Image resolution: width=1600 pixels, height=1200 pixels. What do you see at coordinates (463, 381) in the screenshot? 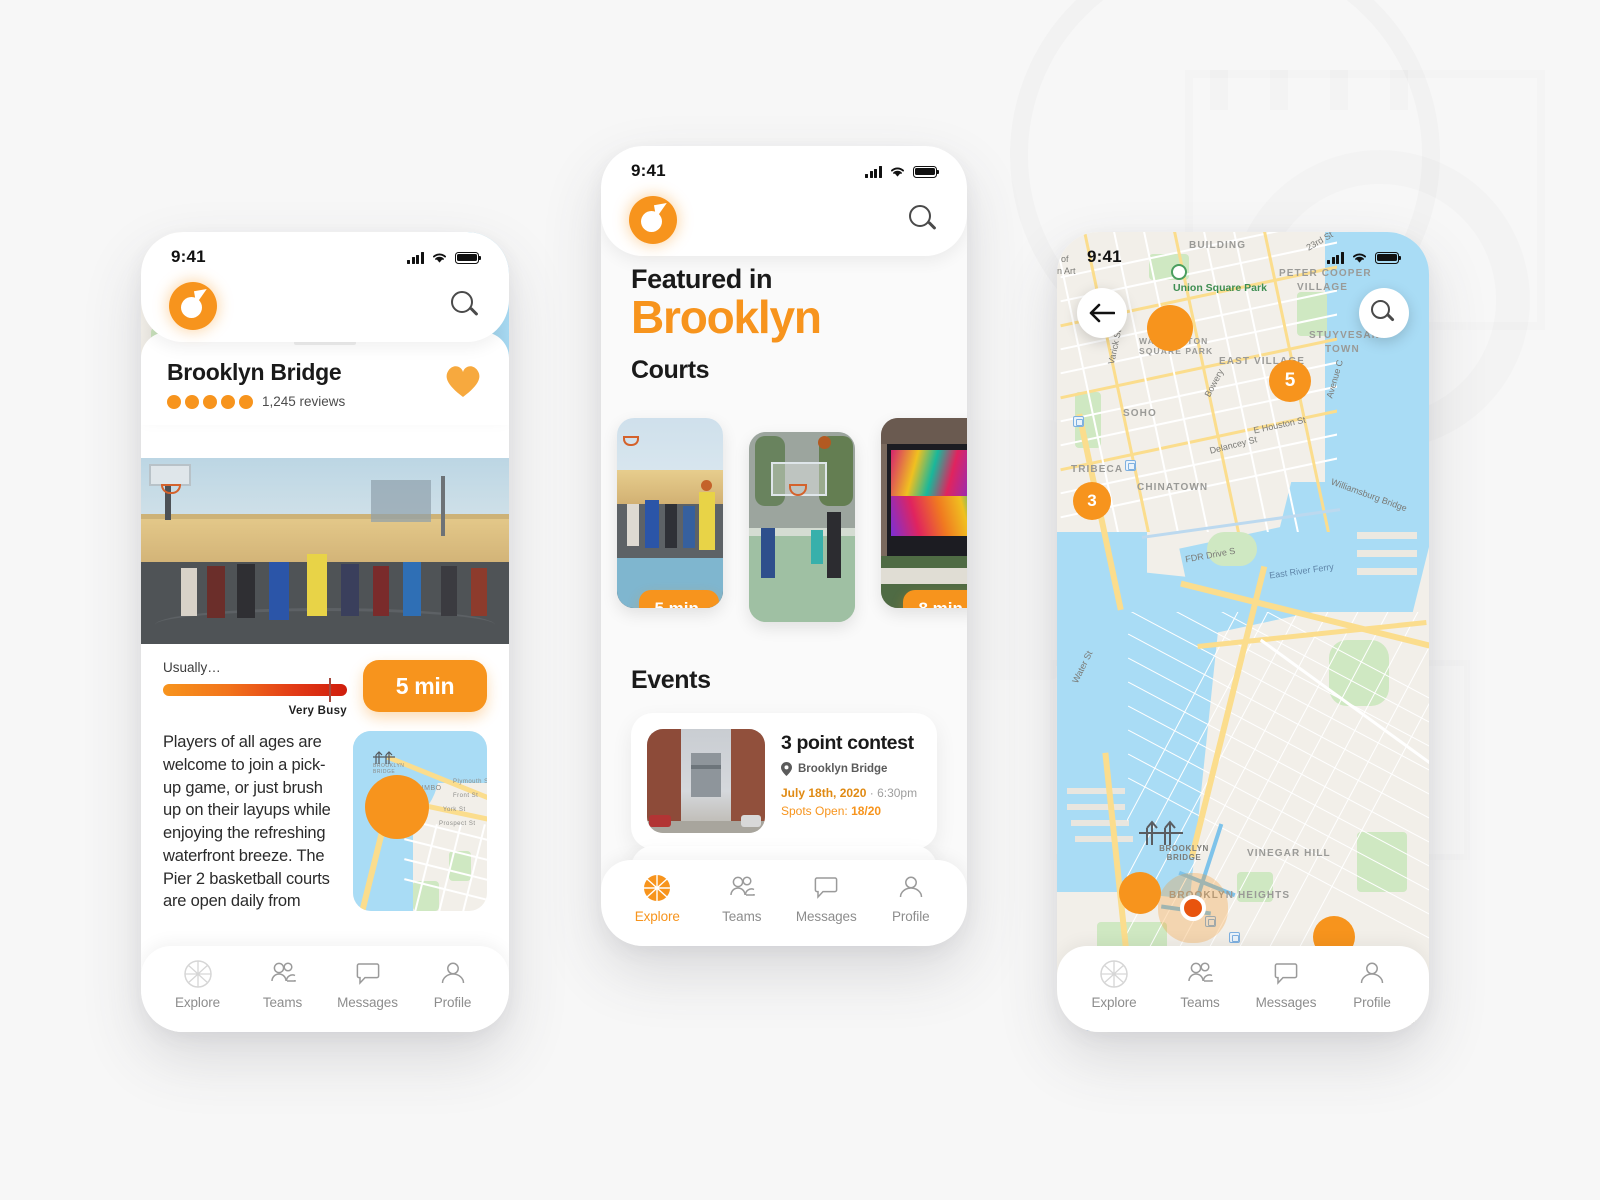
I see `heart-icon` at bounding box center [463, 381].